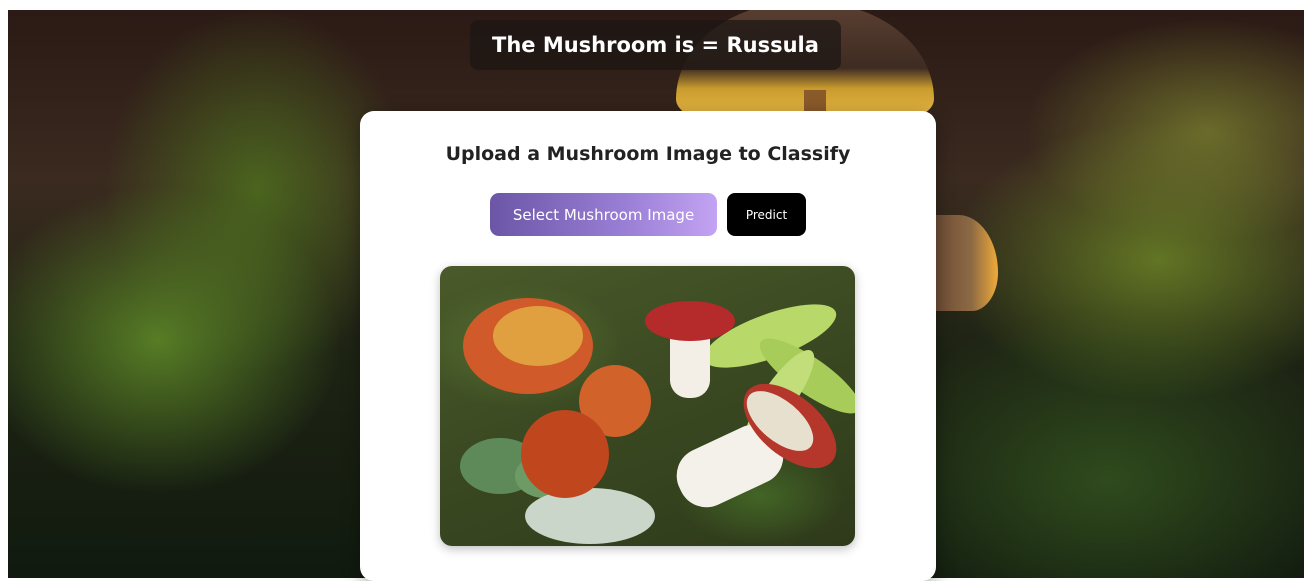 Image resolution: width=1304 pixels, height=581 pixels. I want to click on prediction-result-text: The Mushroom is = Russula, so click(655, 45).